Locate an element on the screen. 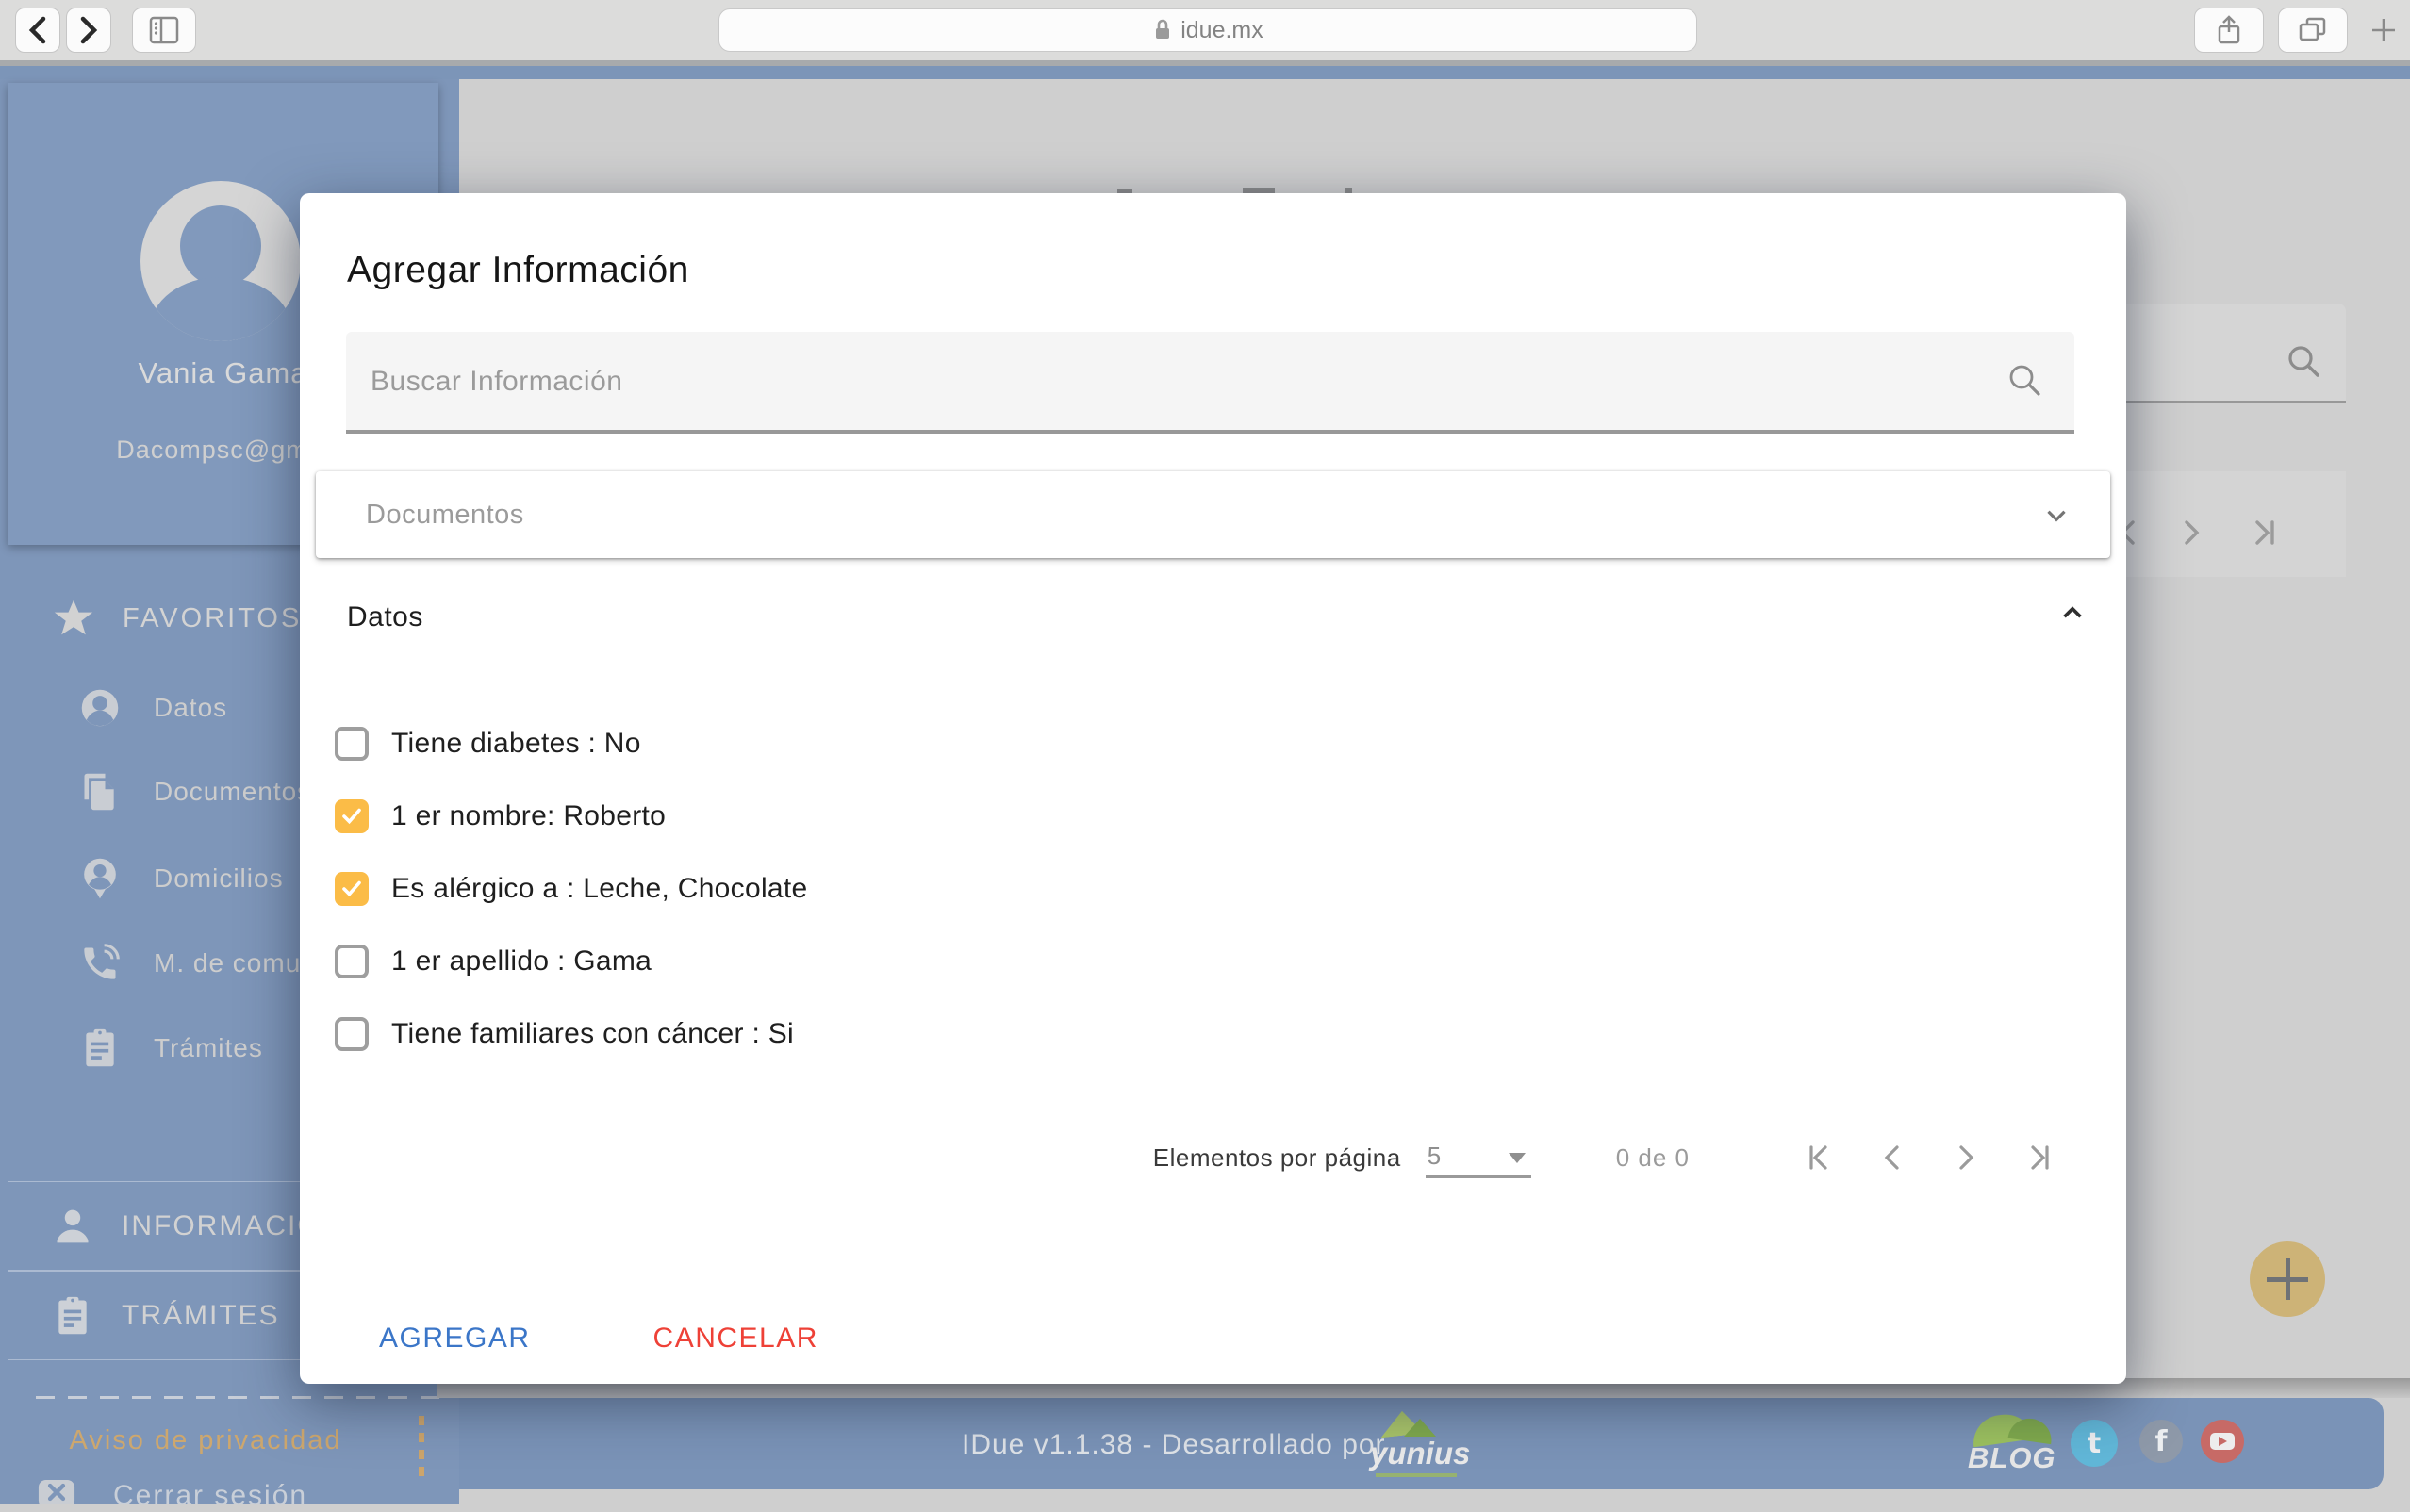 Image resolution: width=2410 pixels, height=1512 pixels. modal-actions: AGREGAR CANCELAR is located at coordinates (598, 1339).